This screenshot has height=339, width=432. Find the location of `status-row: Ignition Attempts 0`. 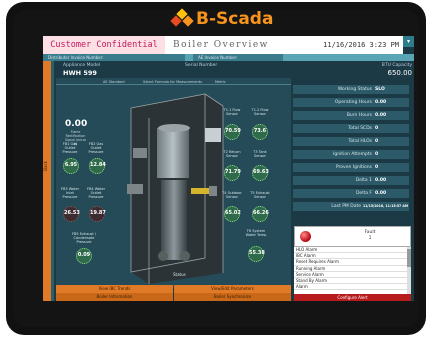

status-row: Ignition Attempts 0 is located at coordinates (351, 154).